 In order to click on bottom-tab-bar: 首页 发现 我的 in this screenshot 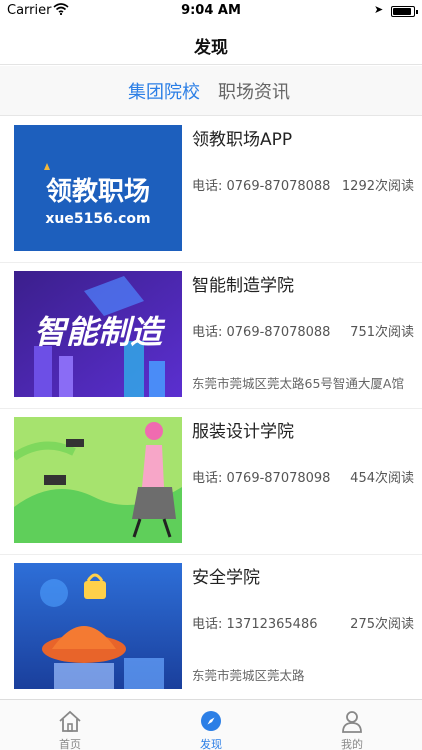, I will do `click(211, 724)`.